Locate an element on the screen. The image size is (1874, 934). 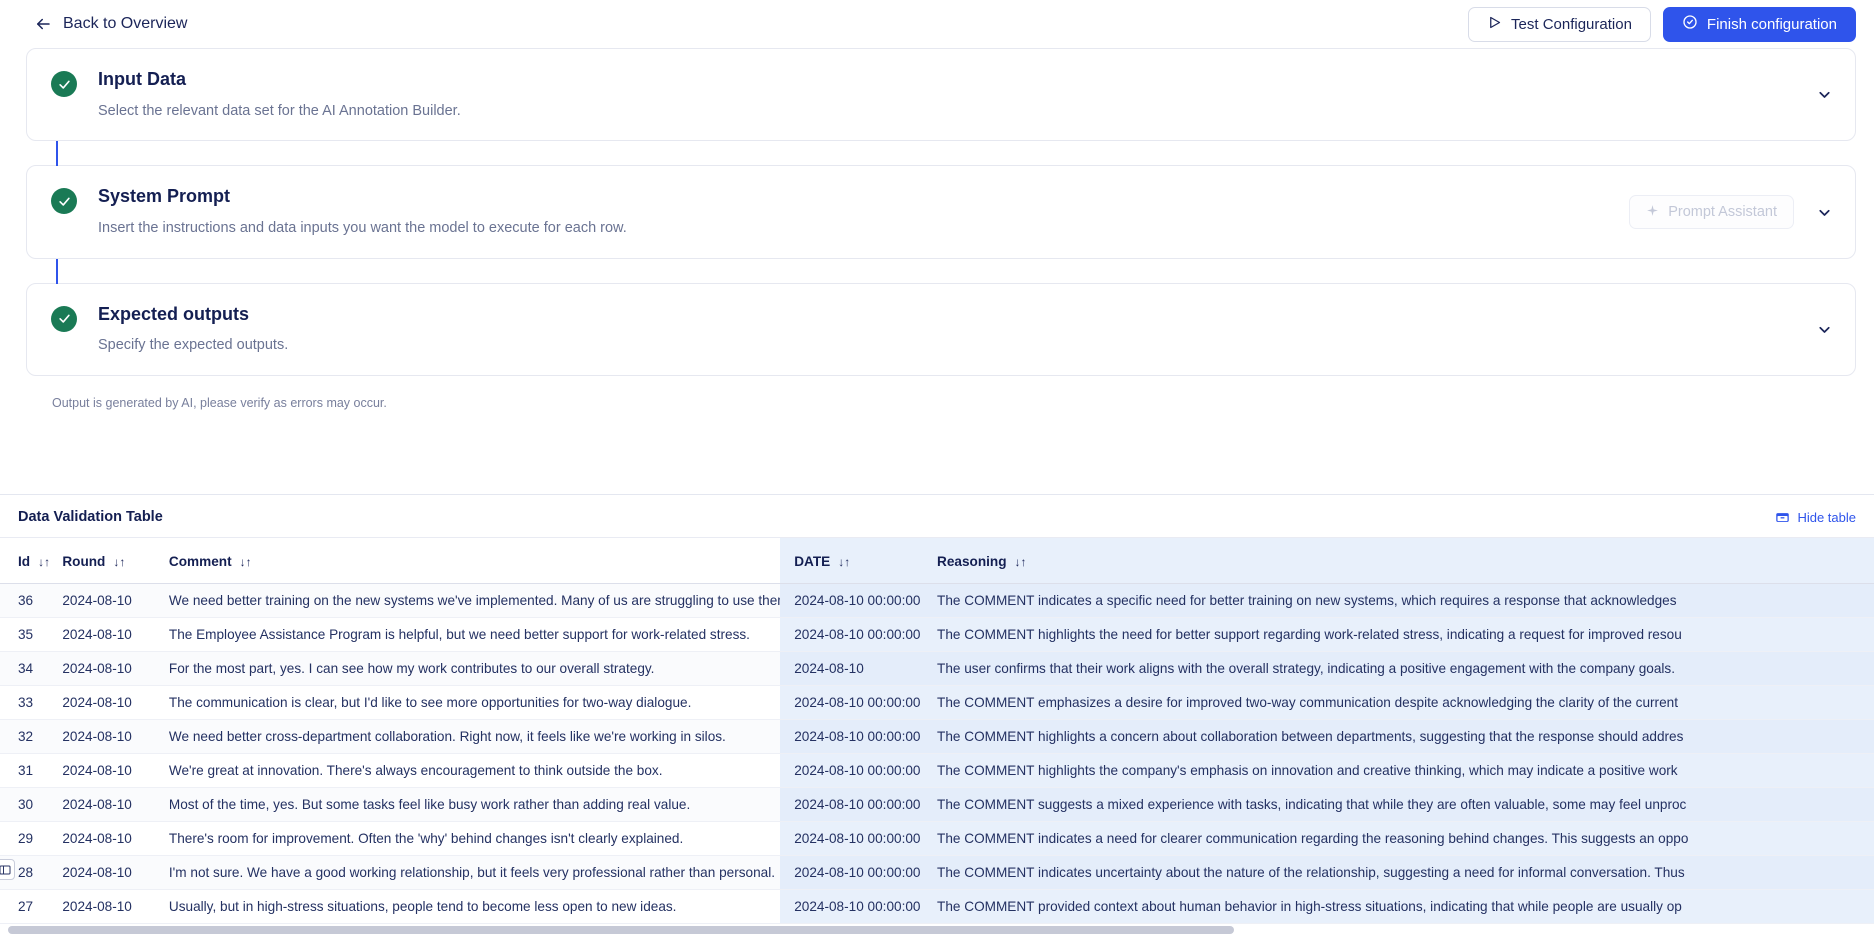
play-icon is located at coordinates (1494, 24).